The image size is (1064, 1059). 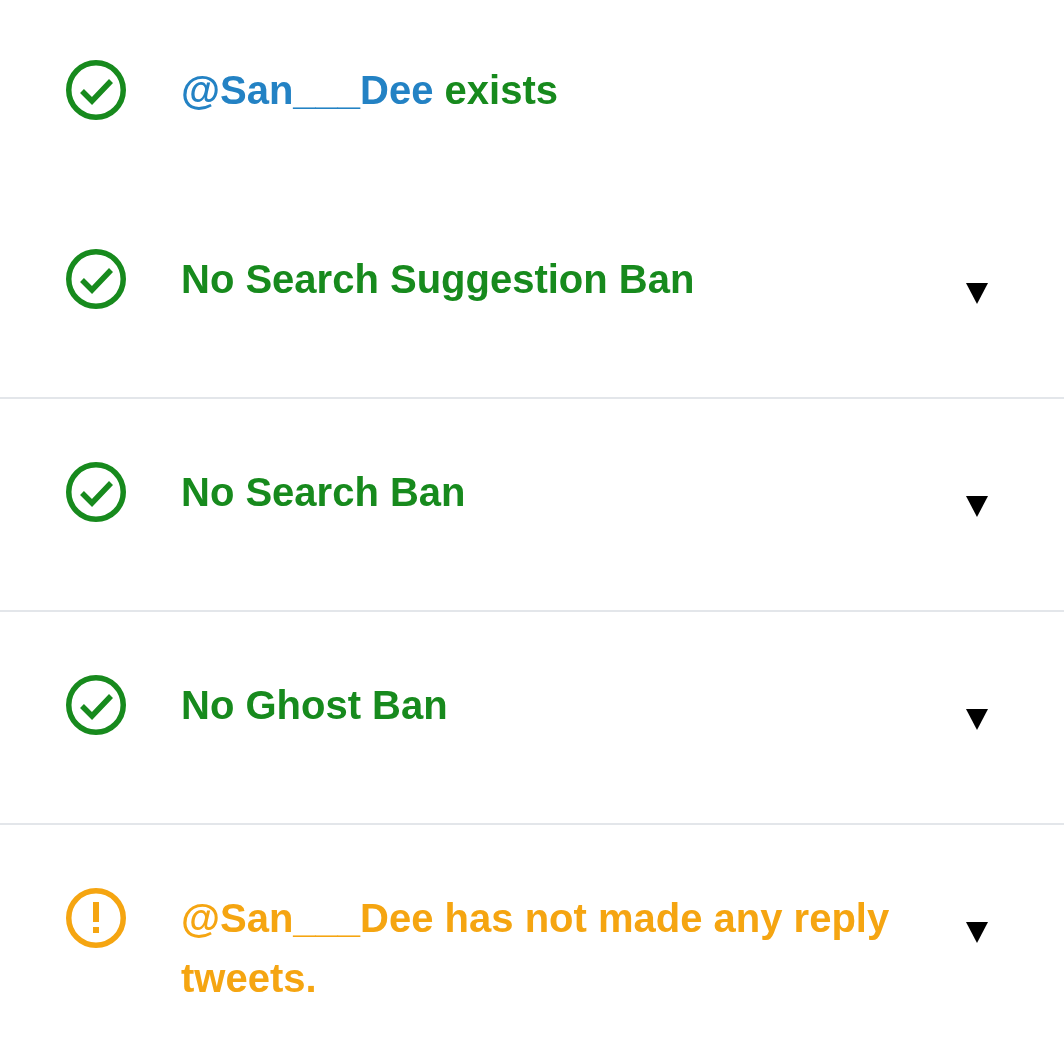 What do you see at coordinates (324, 492) in the screenshot?
I see `status-message: No Search Ban` at bounding box center [324, 492].